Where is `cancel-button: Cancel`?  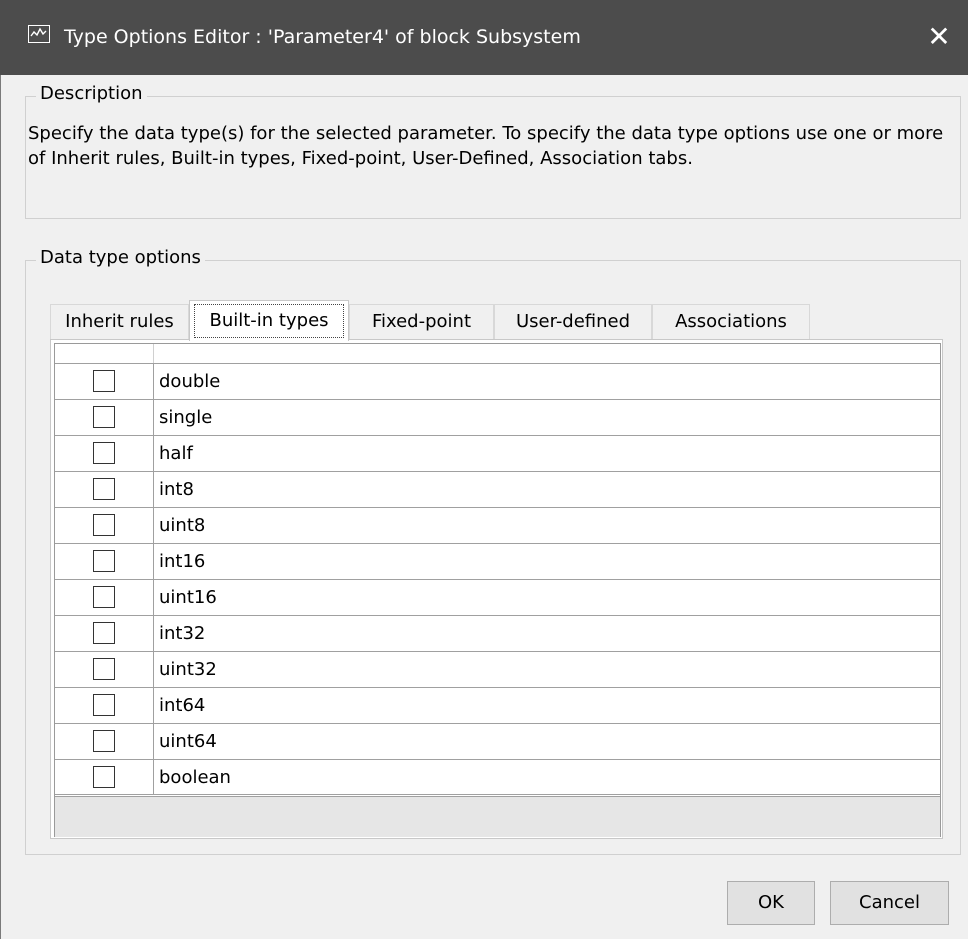 cancel-button: Cancel is located at coordinates (889, 903).